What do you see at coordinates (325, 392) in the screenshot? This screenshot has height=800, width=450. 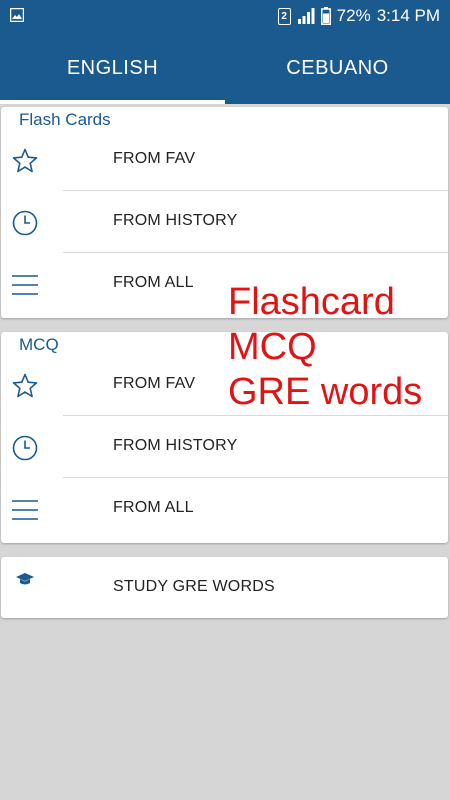 I see `overlay-line-3: GRE words` at bounding box center [325, 392].